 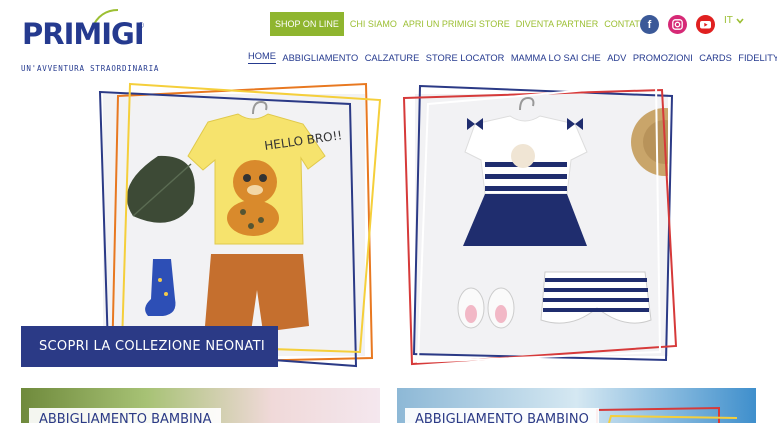 I want to click on youtube-icon, so click(x=705, y=24).